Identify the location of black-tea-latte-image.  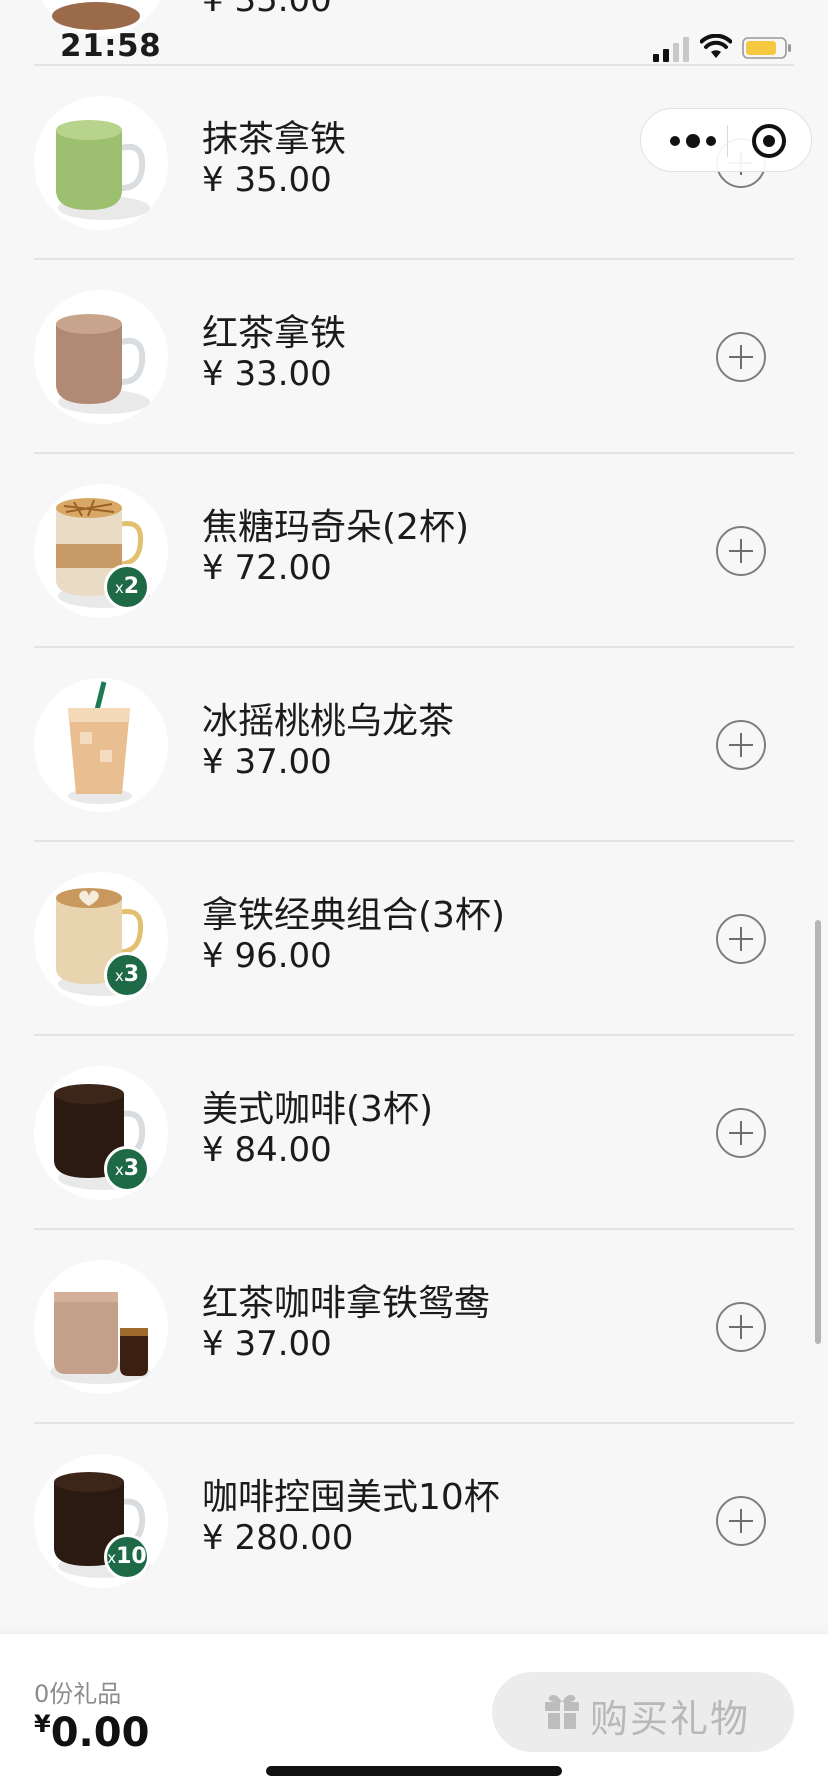
(101, 357).